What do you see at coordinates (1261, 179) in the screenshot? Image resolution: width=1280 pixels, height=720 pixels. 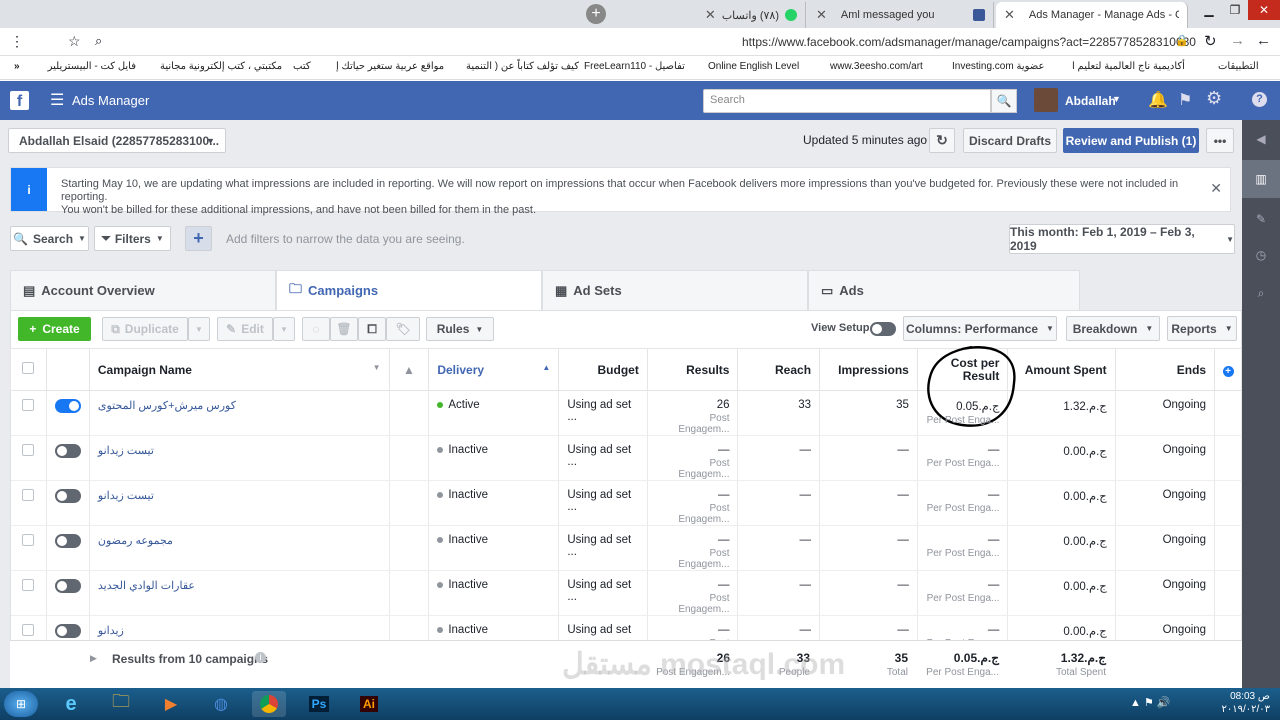 I see `chart-icon: ▥` at bounding box center [1261, 179].